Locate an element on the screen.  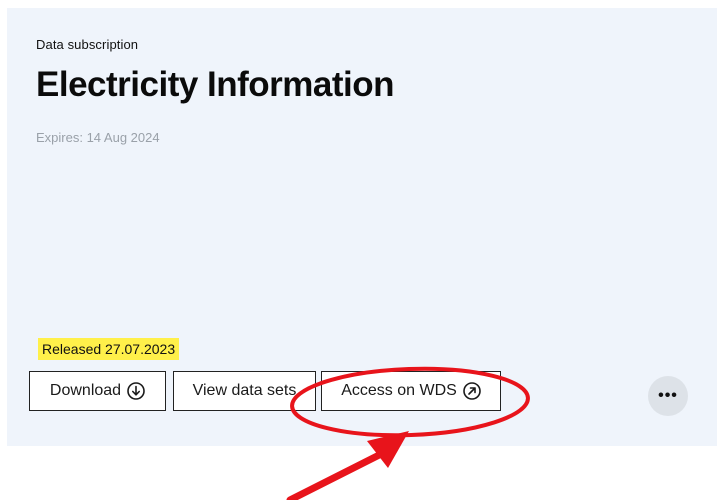
release-badge: Released 27.07.2023 is located at coordinates (109, 349).